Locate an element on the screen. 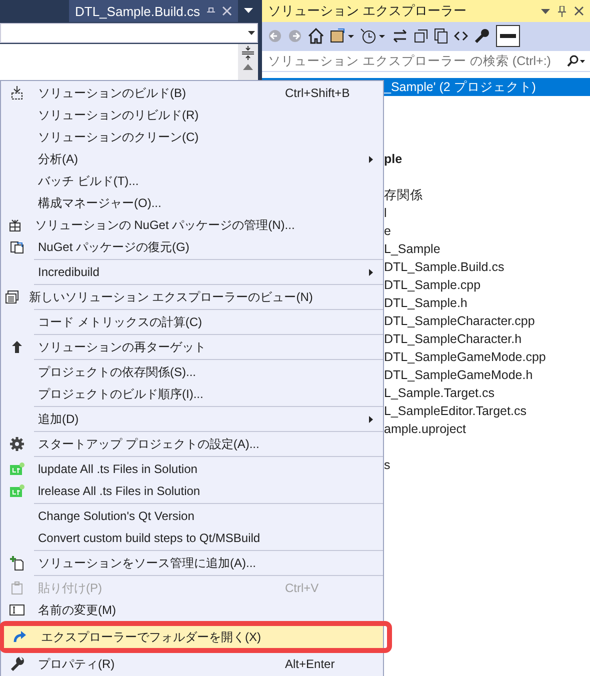  preview-icon is located at coordinates (508, 36).